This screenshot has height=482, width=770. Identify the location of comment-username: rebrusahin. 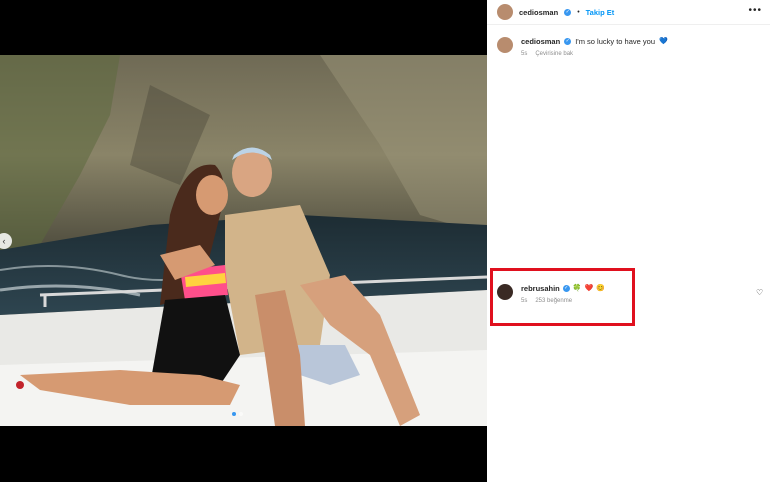
(540, 288).